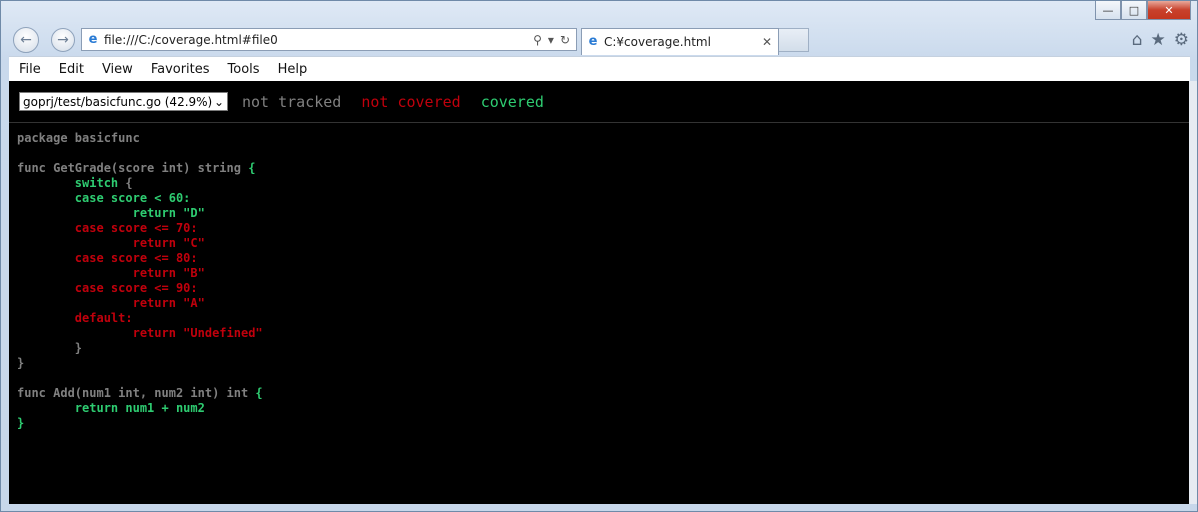 The image size is (1198, 512). Describe the element at coordinates (136, 288) in the screenshot. I see `code-segment: case score <= 90:` at that location.